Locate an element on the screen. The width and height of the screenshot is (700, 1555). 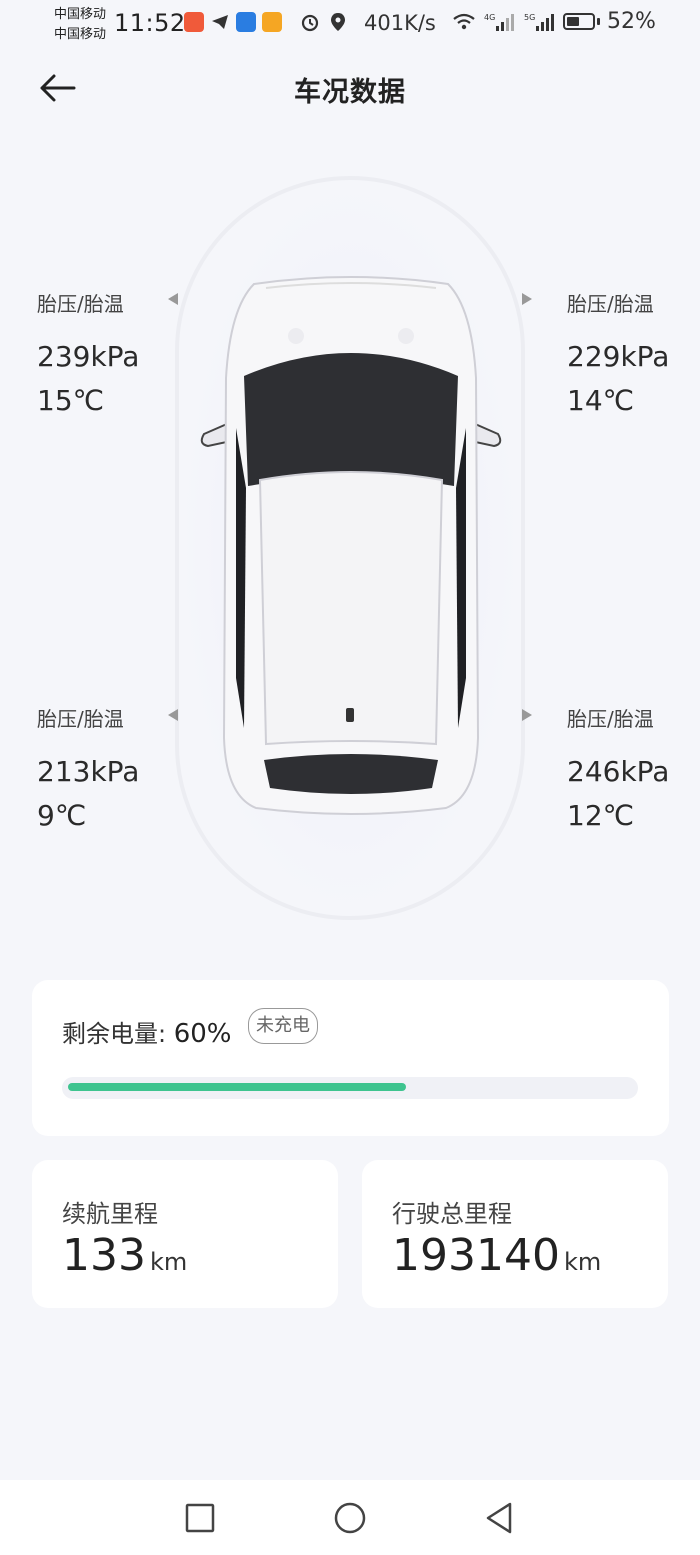
carrier-info: 中国移动 中国移动 is located at coordinates (80, 25).